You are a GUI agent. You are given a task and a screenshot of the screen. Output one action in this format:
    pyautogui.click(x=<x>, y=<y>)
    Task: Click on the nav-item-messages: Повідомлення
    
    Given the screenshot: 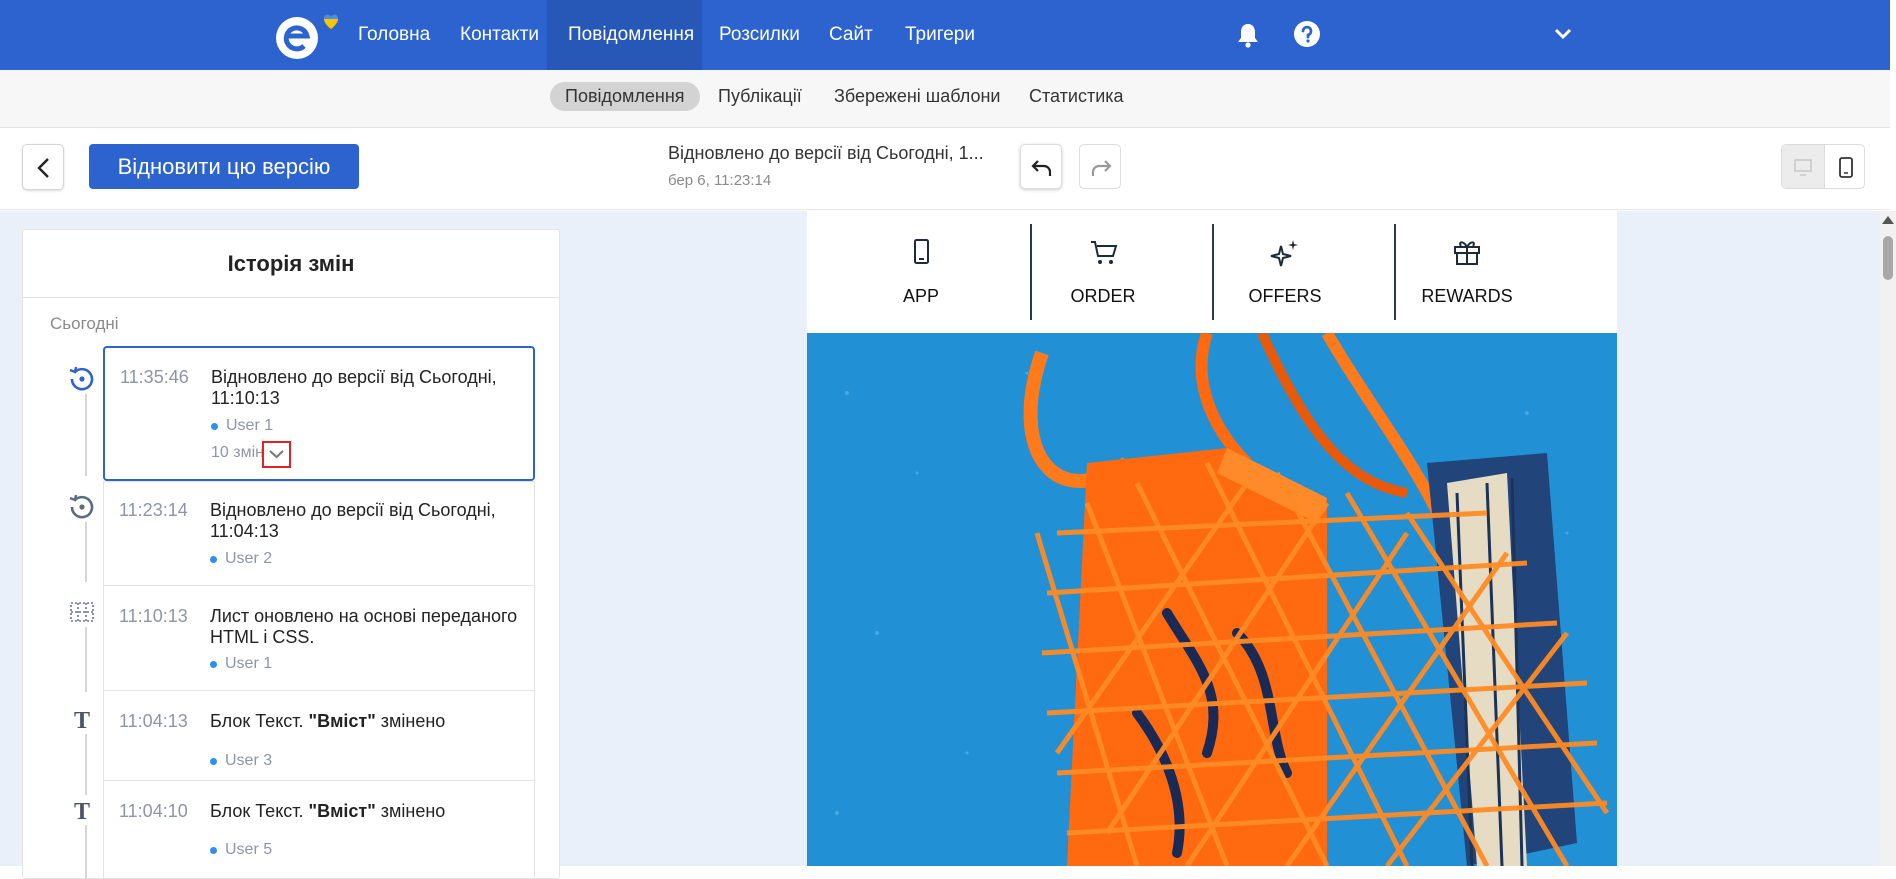 What is the action you would take?
    pyautogui.click(x=624, y=35)
    